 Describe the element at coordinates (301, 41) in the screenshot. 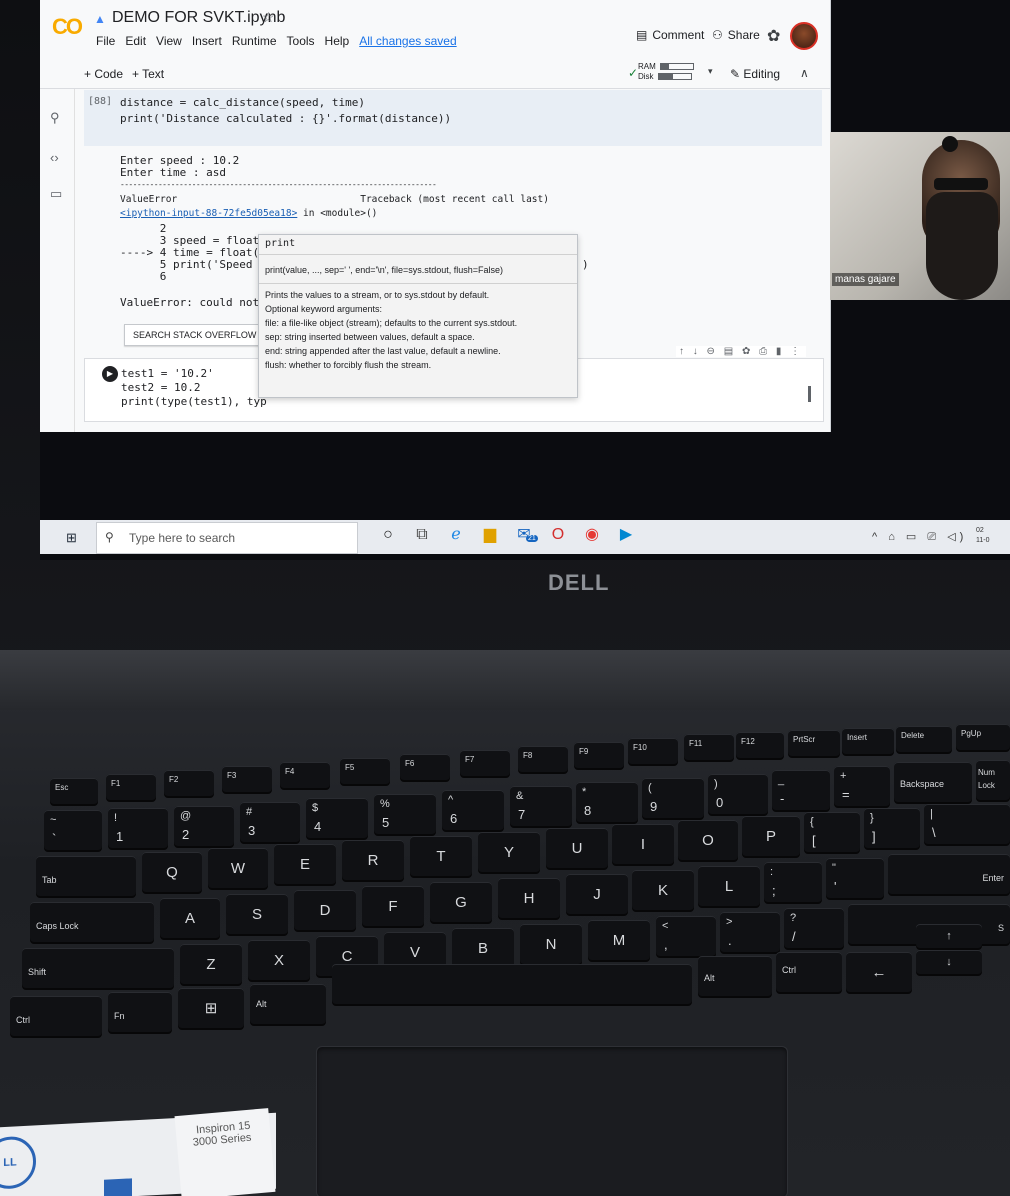

I see `menu-tools: Tools` at that location.